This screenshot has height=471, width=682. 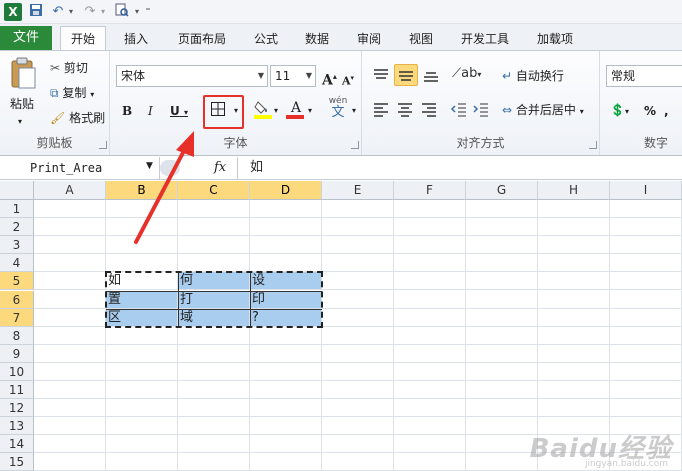 What do you see at coordinates (574, 263) in the screenshot?
I see `cell-h4` at bounding box center [574, 263].